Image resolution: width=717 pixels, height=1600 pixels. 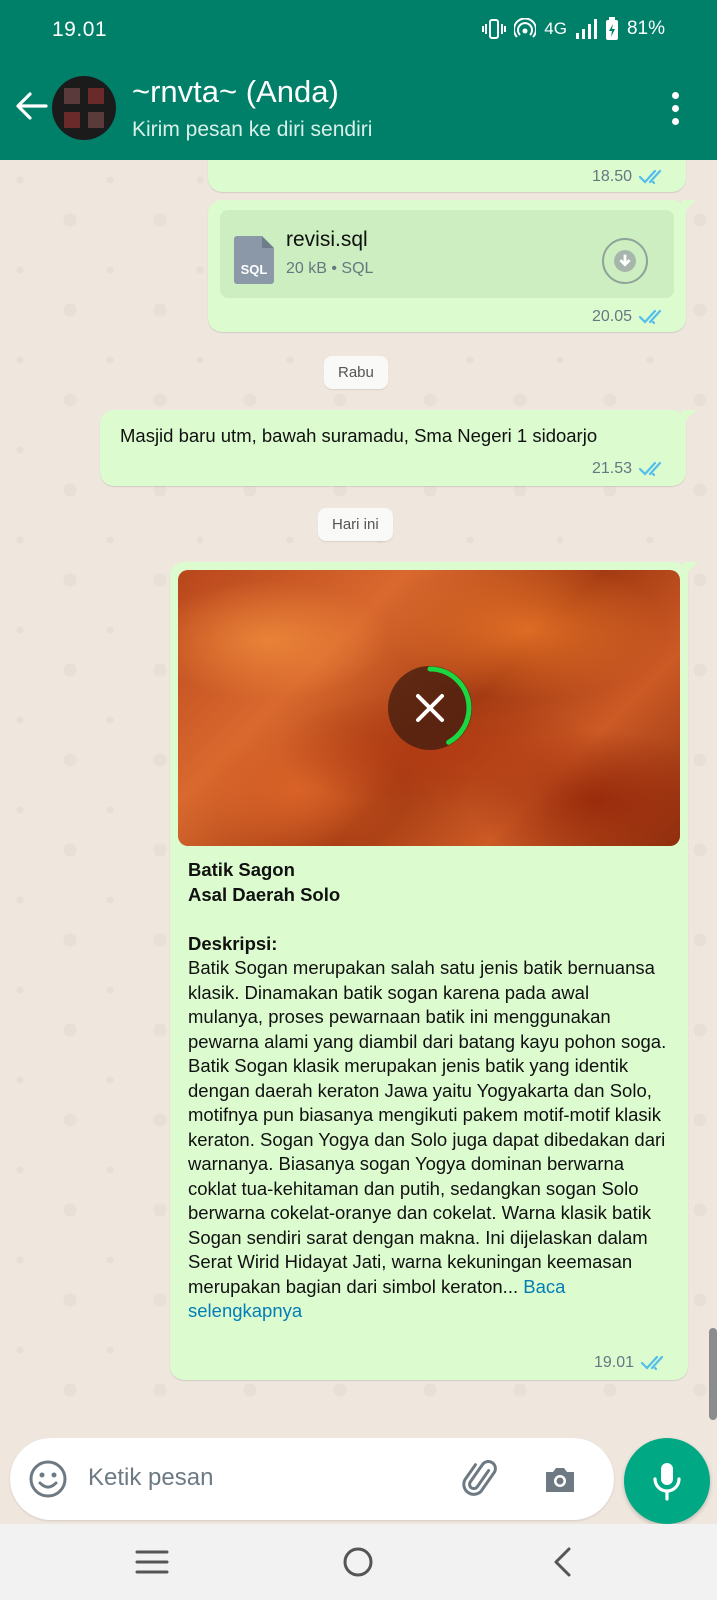 I want to click on microphone-icon, so click(x=667, y=1482).